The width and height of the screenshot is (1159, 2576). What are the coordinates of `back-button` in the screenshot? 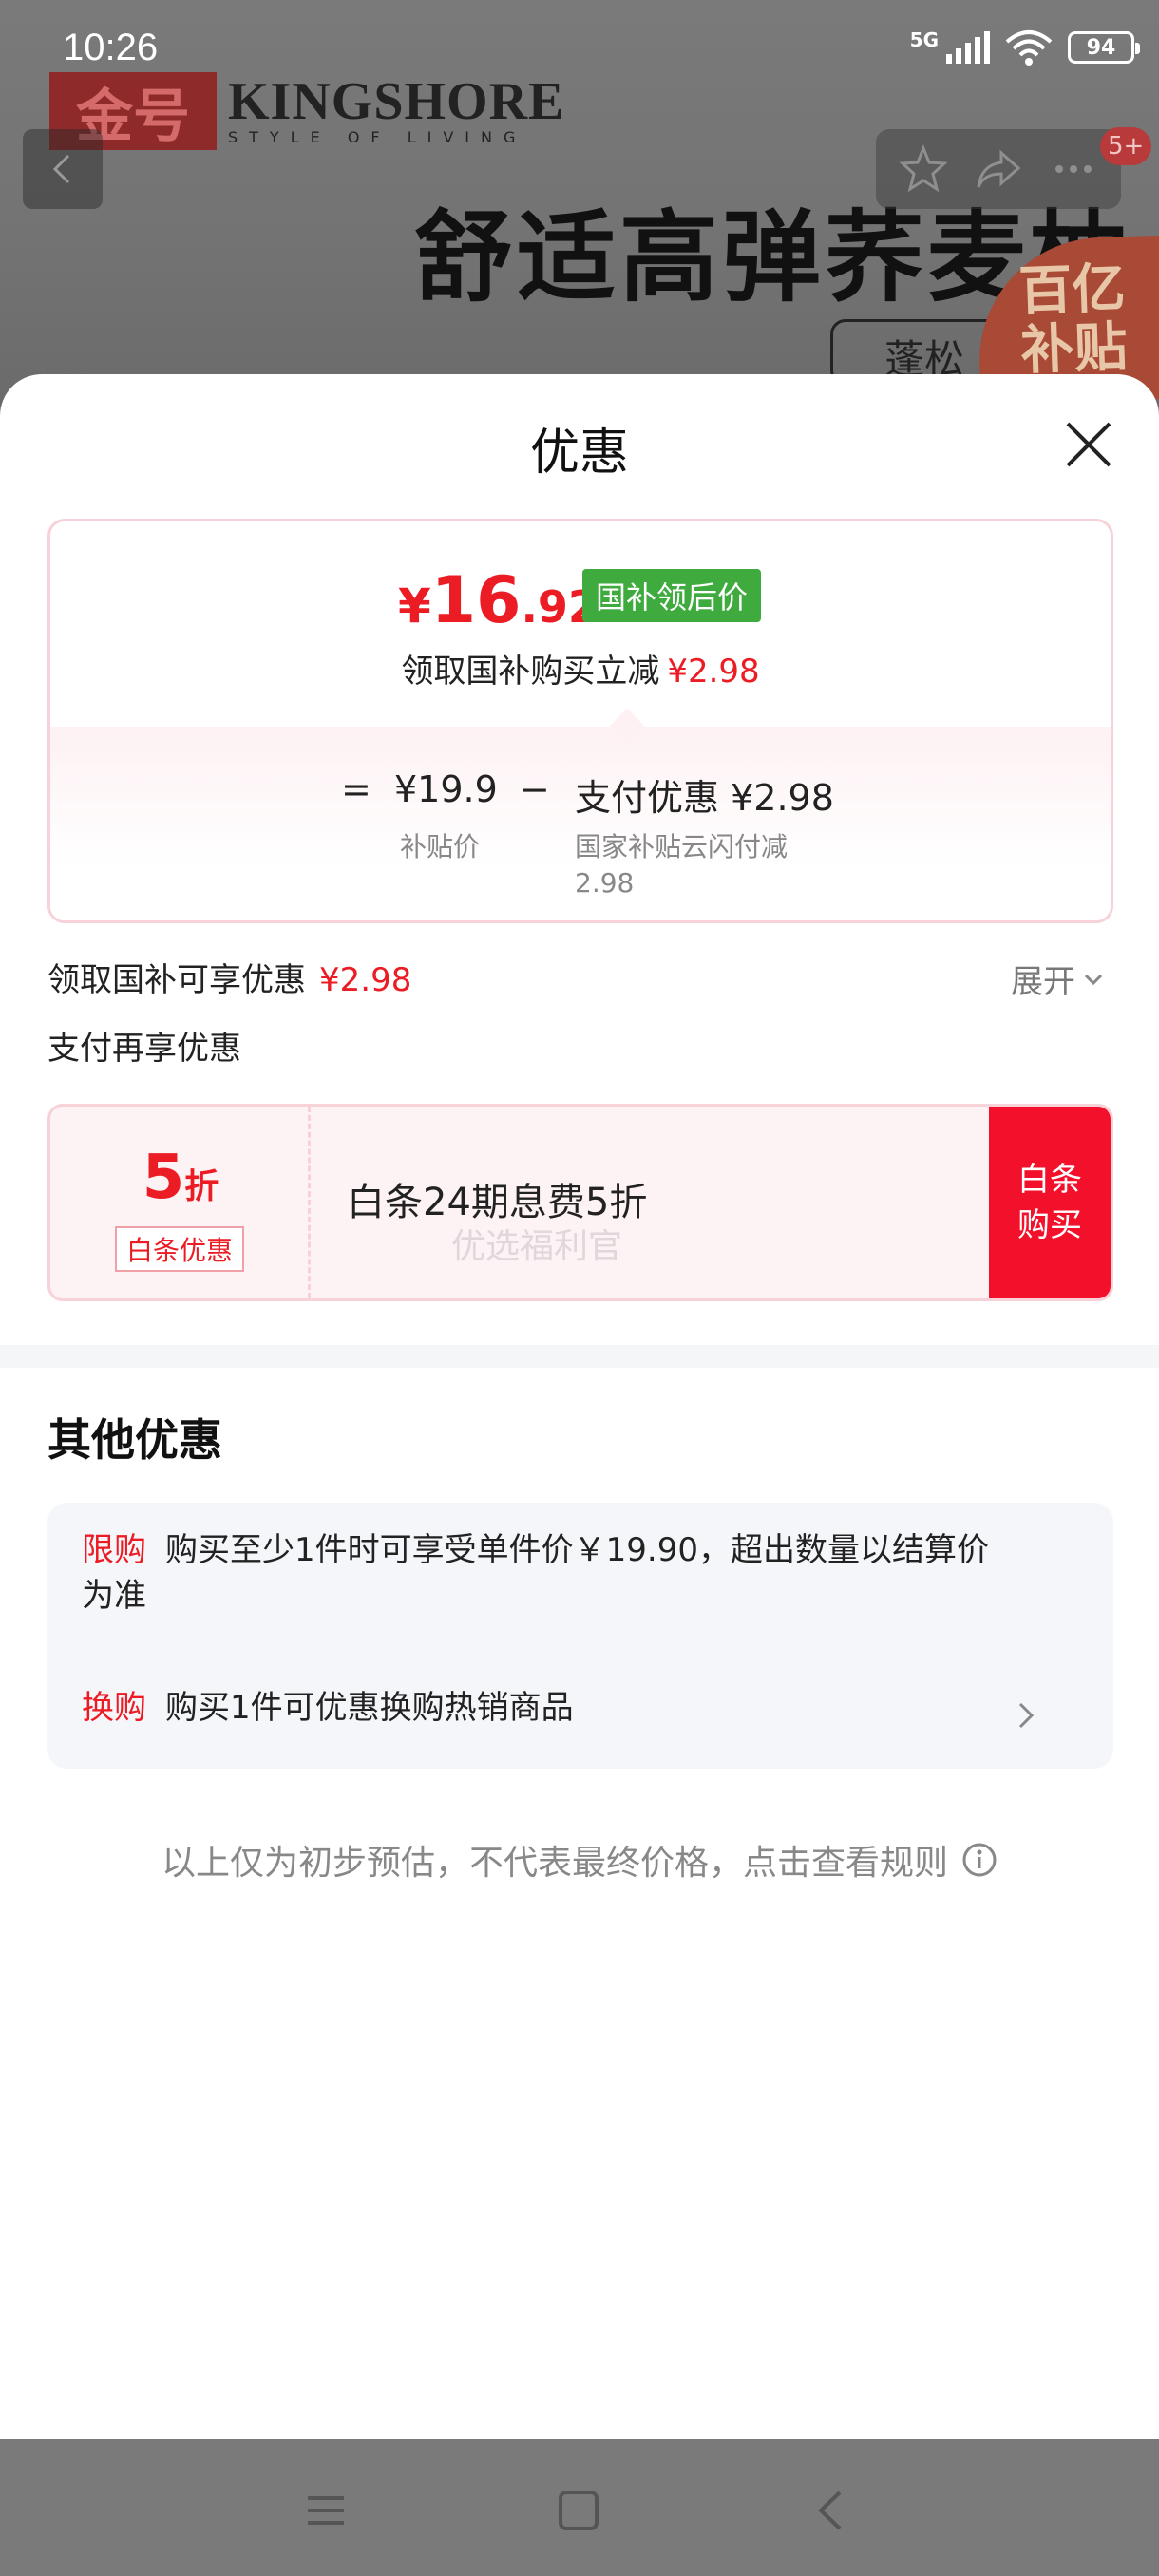 It's located at (63, 169).